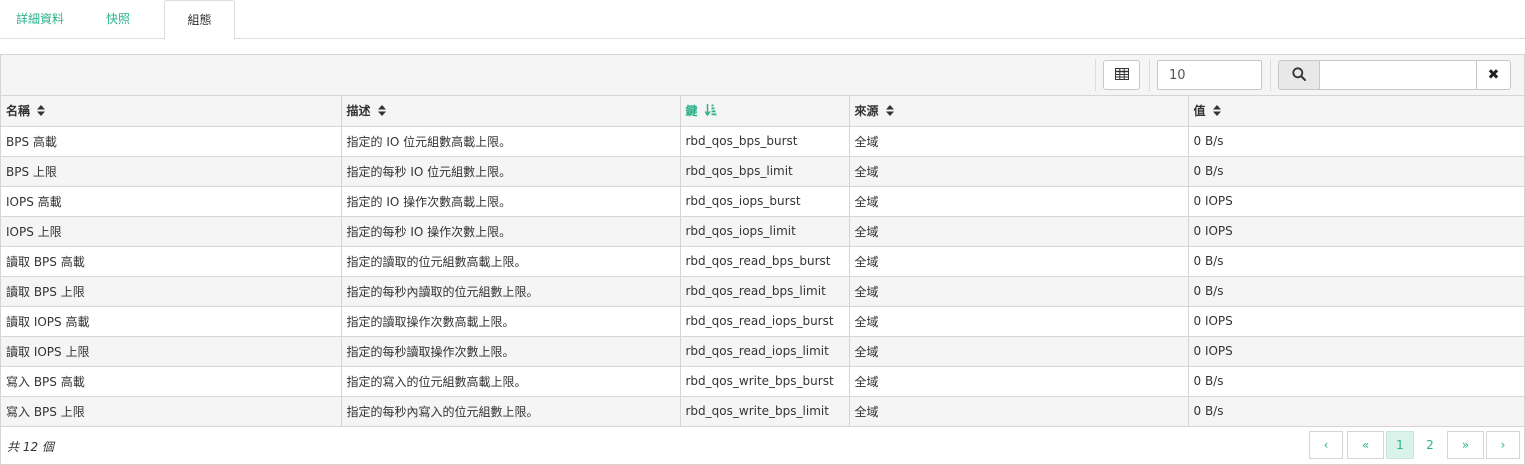  What do you see at coordinates (765, 351) in the screenshot?
I see `cell-key: rbd_qos_read_iops_limit` at bounding box center [765, 351].